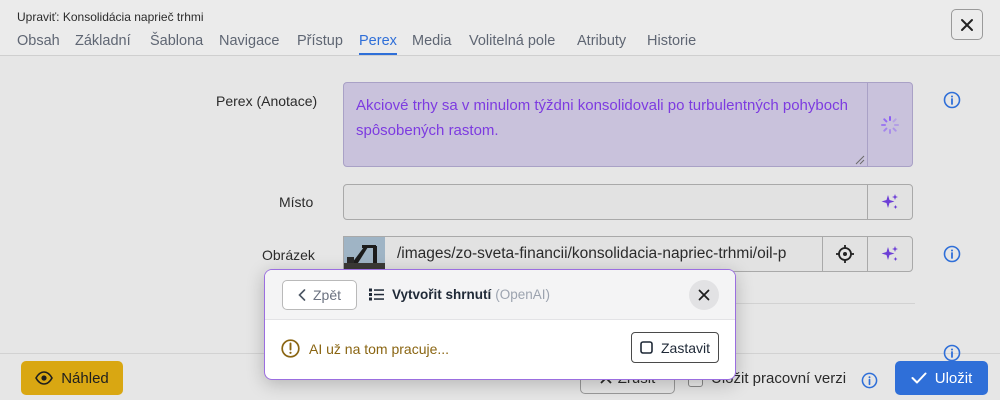 This screenshot has height=400, width=1000. I want to click on misto-label: Místo, so click(296, 202).